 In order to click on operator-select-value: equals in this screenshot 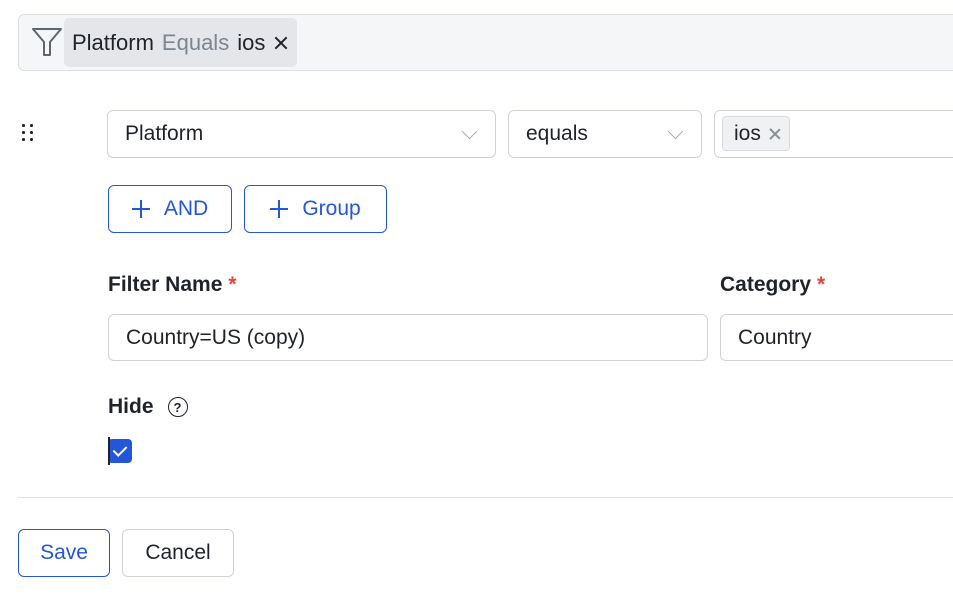, I will do `click(557, 133)`.